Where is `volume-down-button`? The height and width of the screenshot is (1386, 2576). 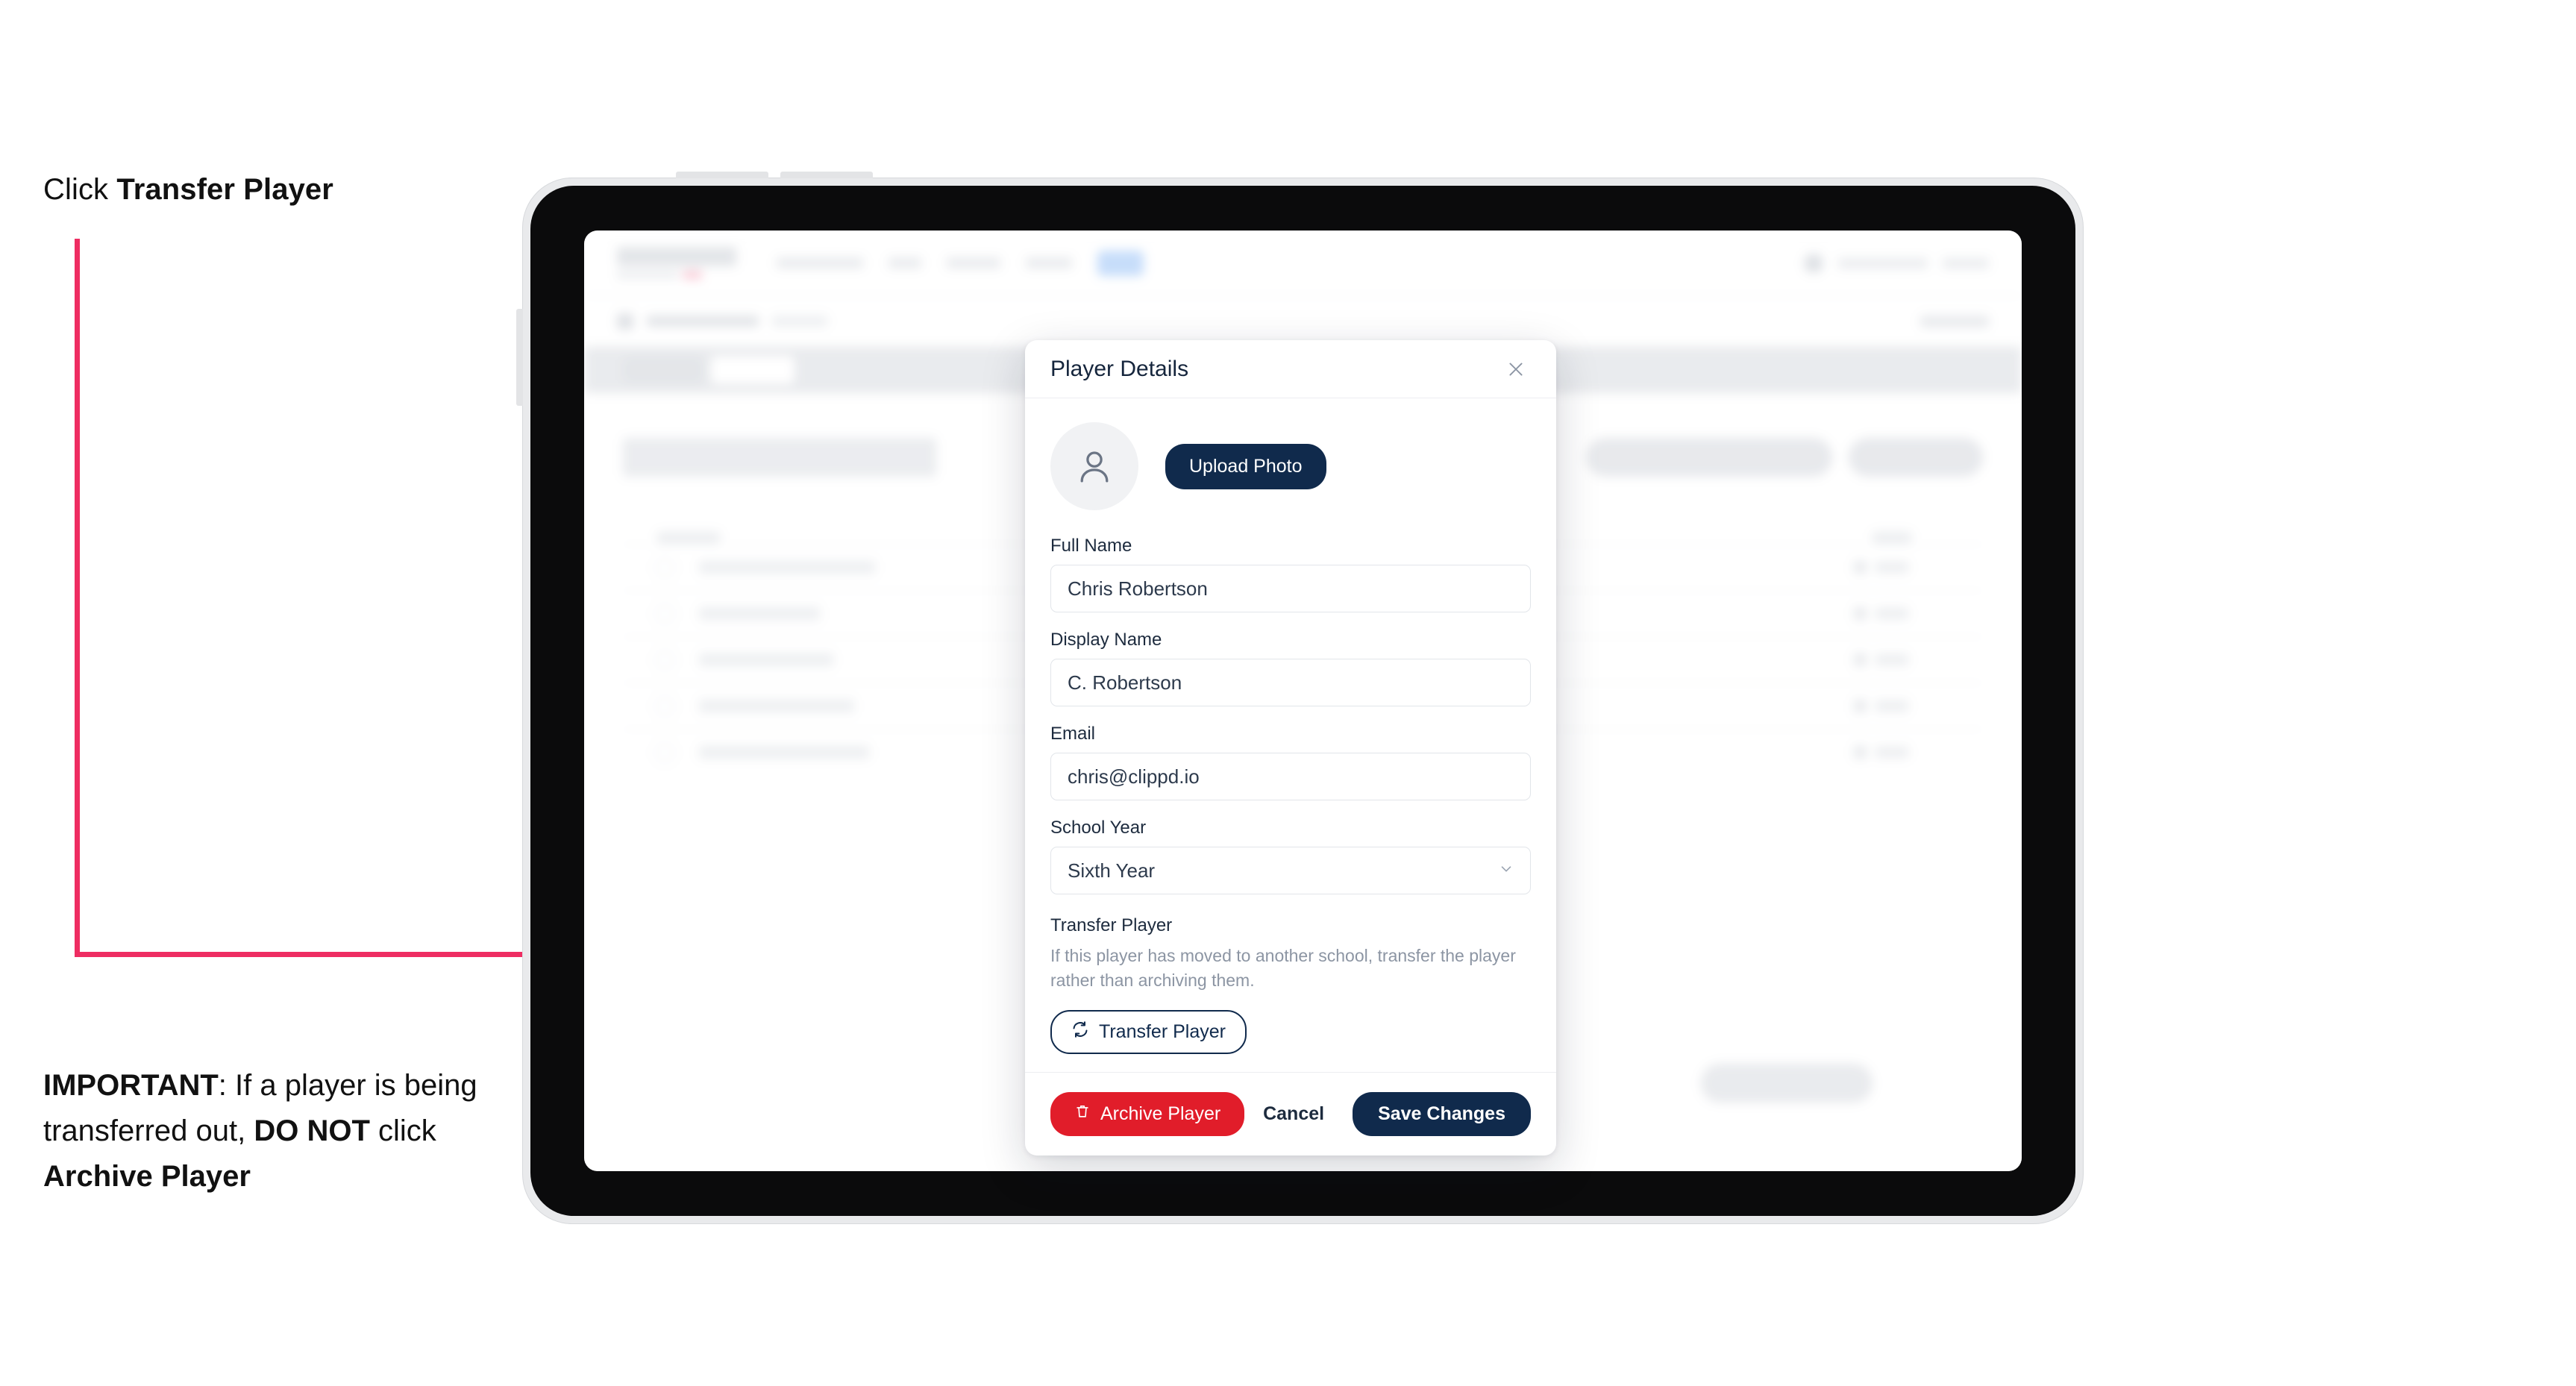
volume-down-button is located at coordinates (827, 175).